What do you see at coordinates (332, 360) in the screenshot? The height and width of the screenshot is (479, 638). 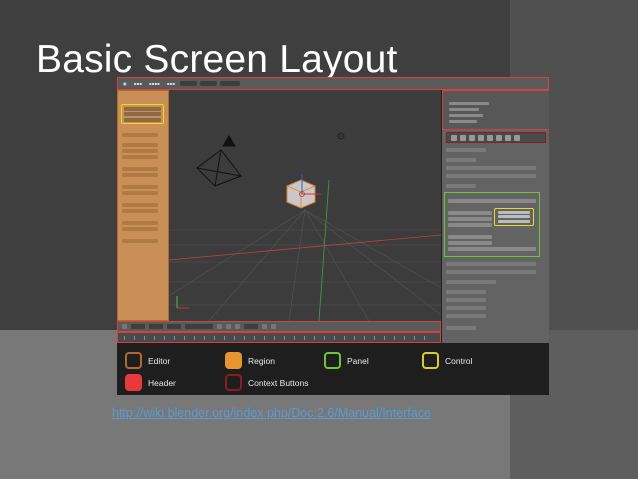 I see `legend-swatch-panel` at bounding box center [332, 360].